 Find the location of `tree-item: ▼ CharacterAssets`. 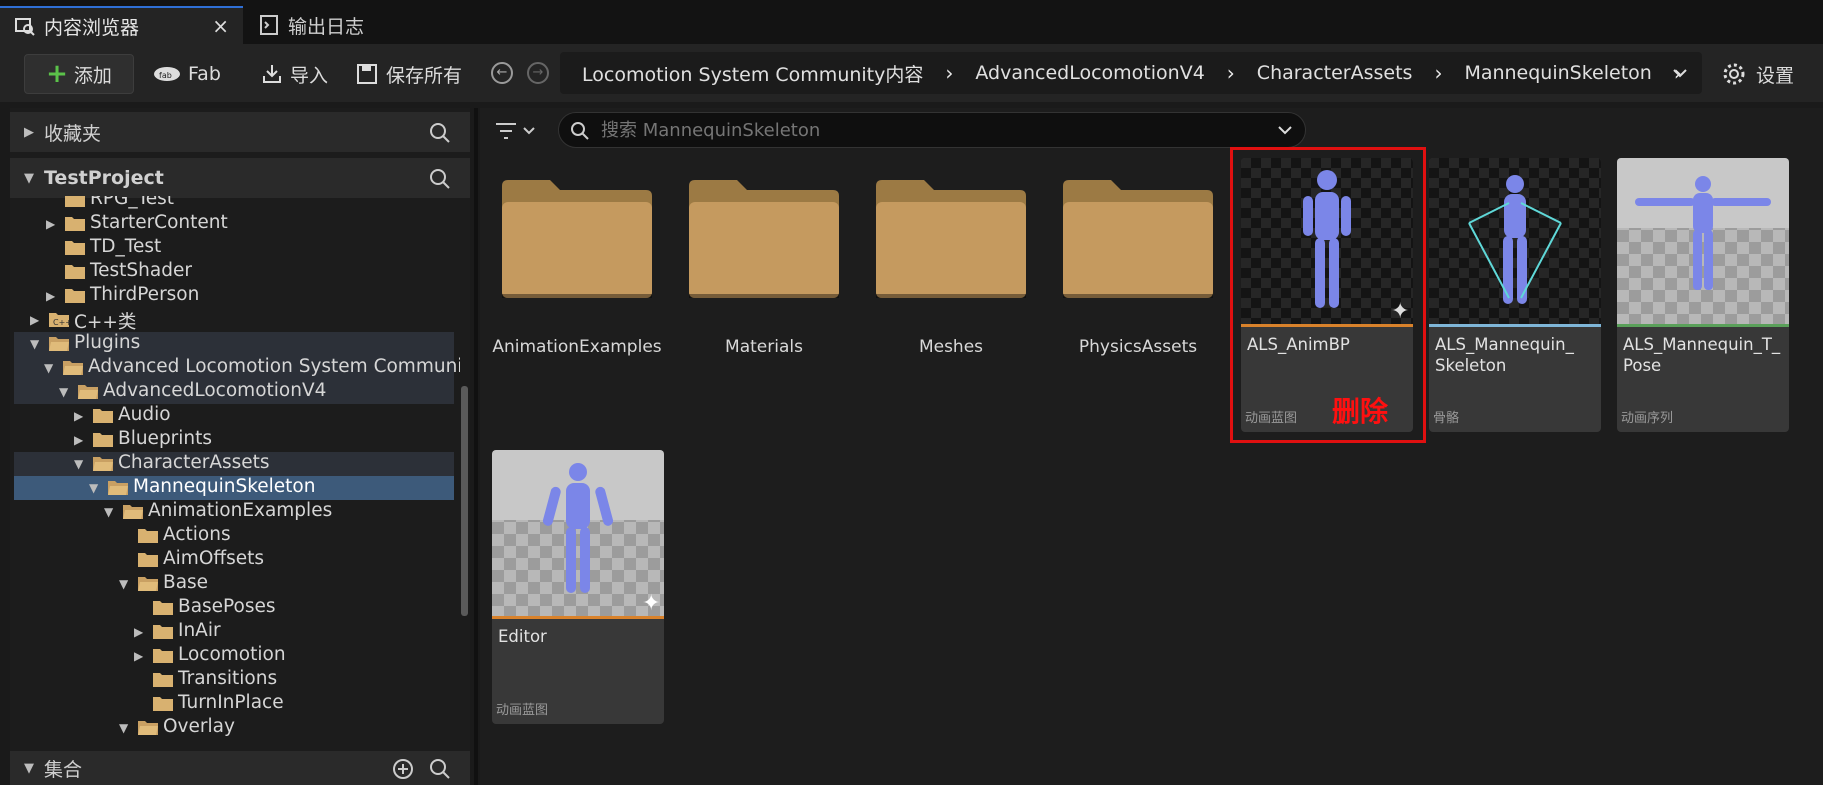

tree-item: ▼ CharacterAssets is located at coordinates (234, 464).